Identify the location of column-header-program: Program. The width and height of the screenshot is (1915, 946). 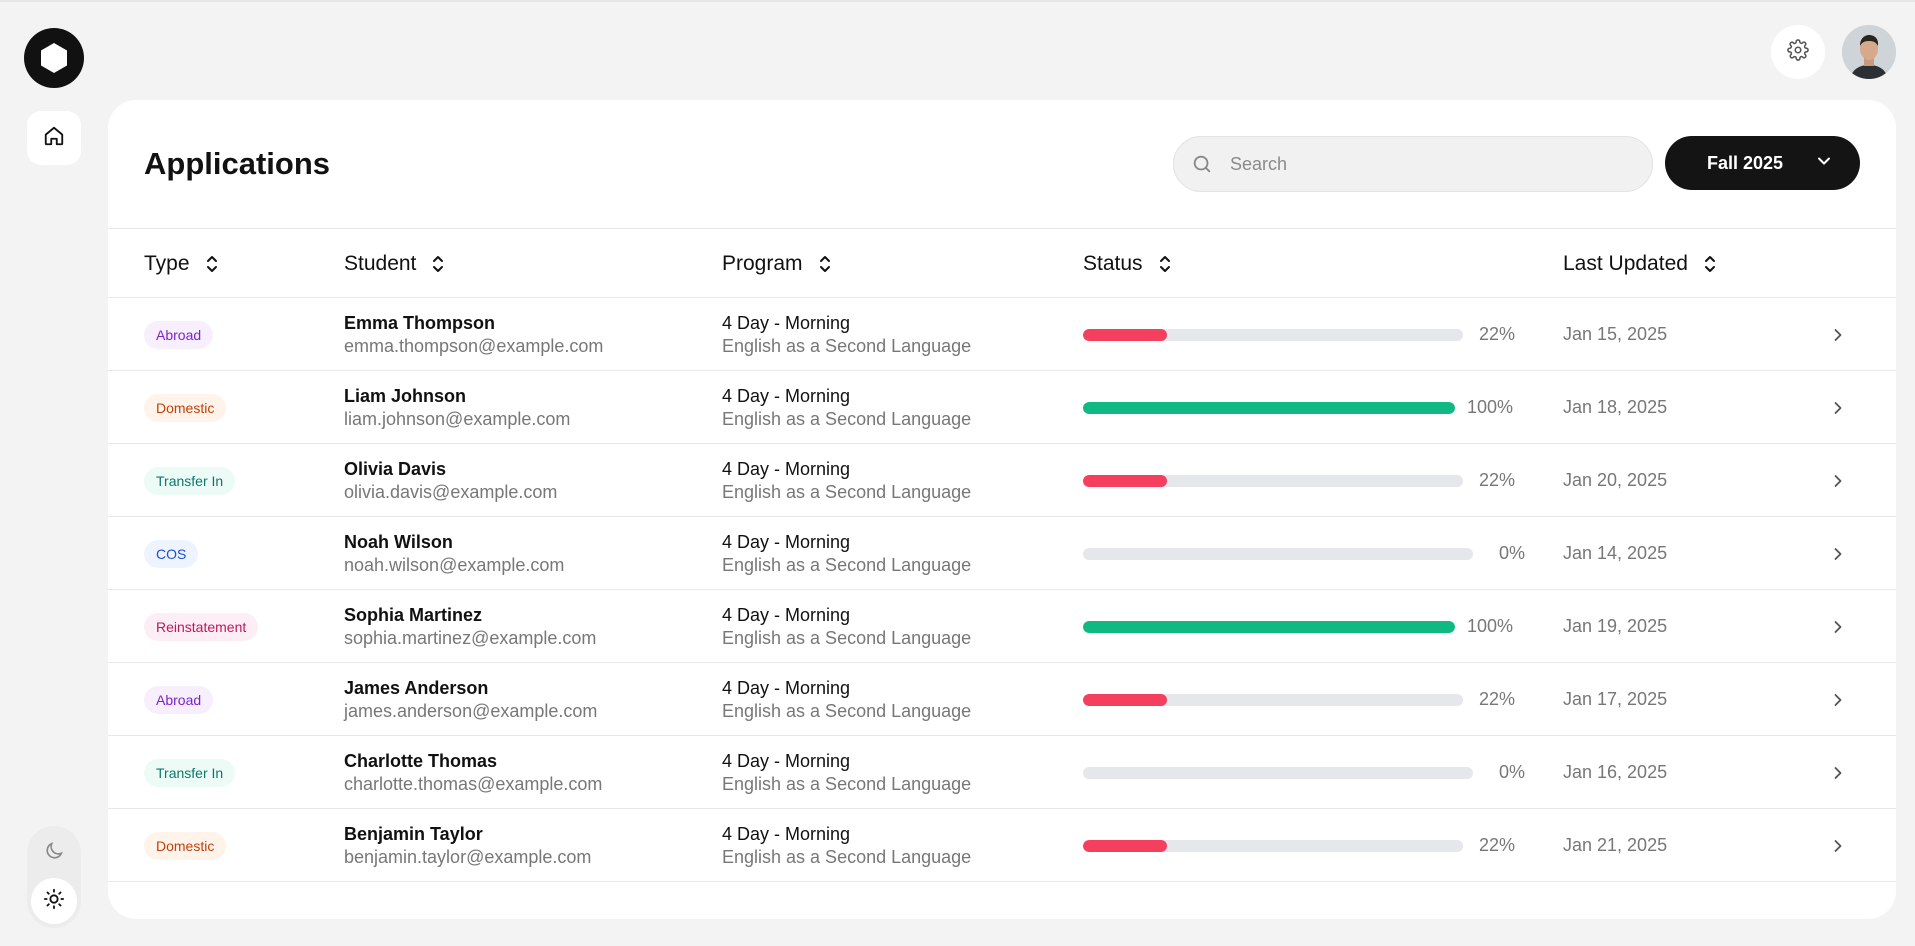
(777, 264).